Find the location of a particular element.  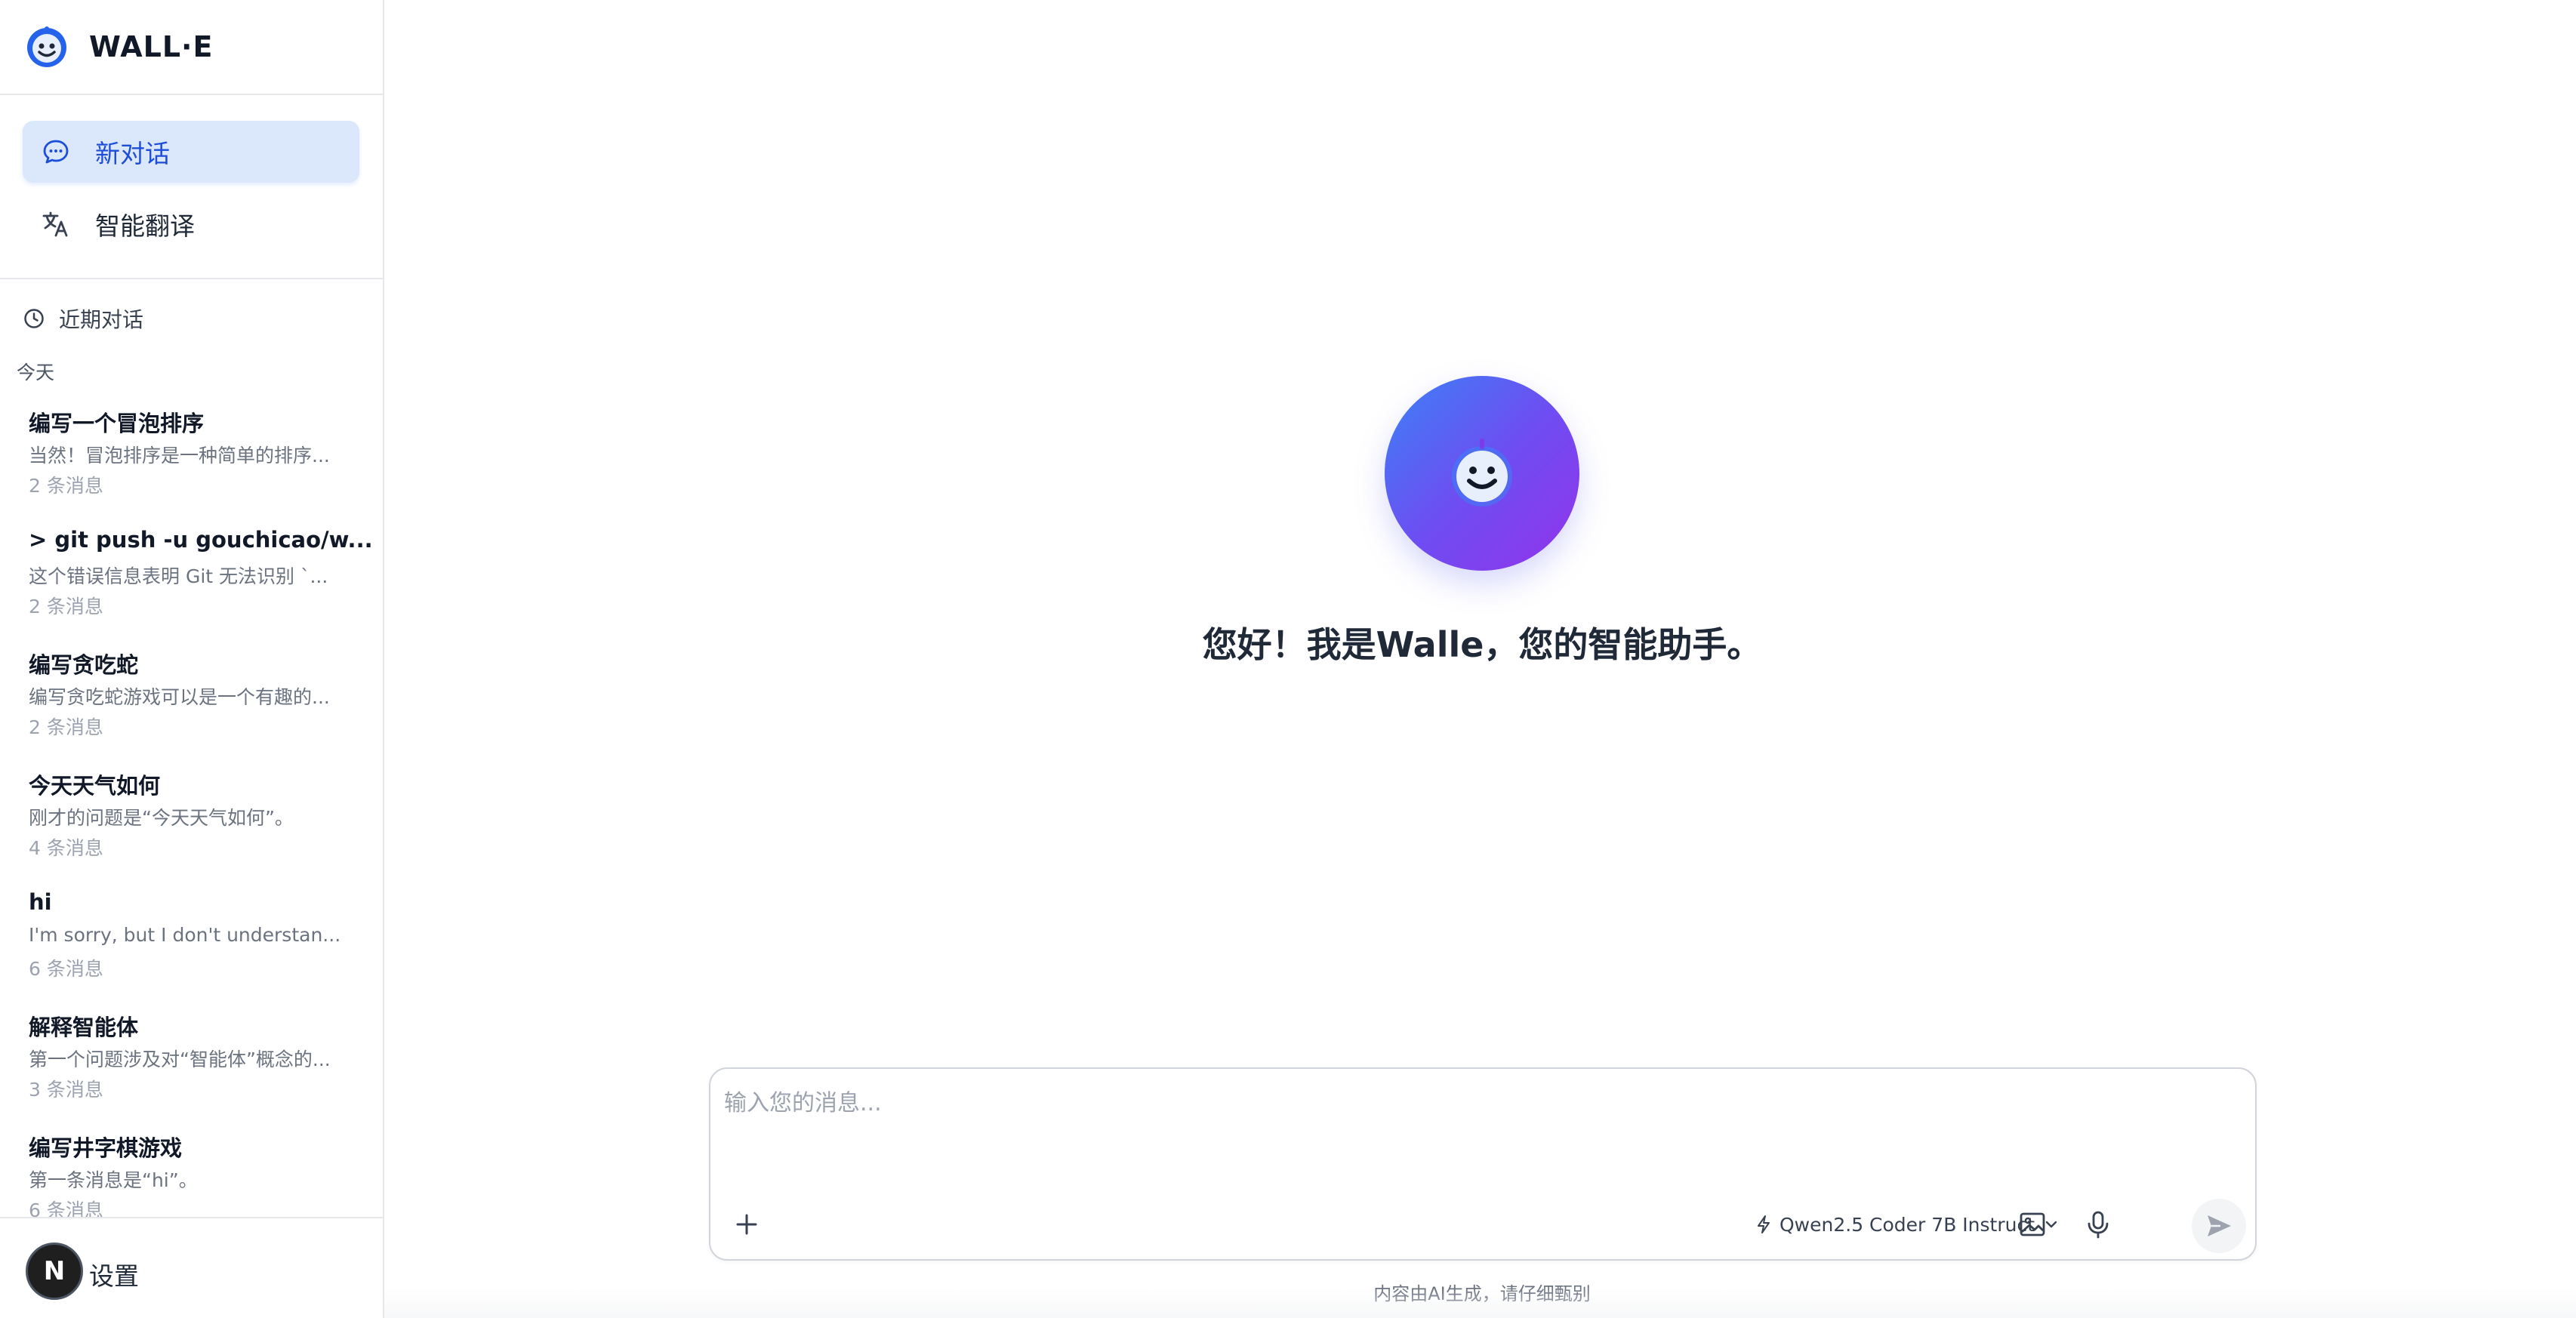

translate-button: 智能翻译 is located at coordinates (191, 224).